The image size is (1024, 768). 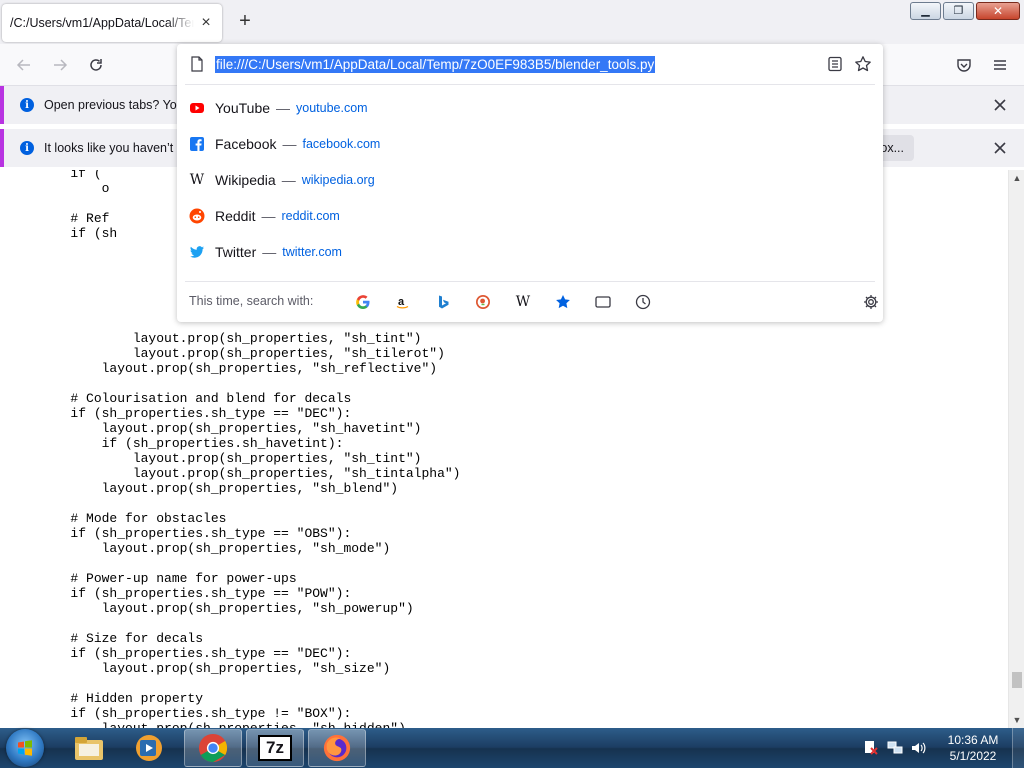 What do you see at coordinates (113, 148) in the screenshot?
I see `notification-text: It looks like you haven’t s` at bounding box center [113, 148].